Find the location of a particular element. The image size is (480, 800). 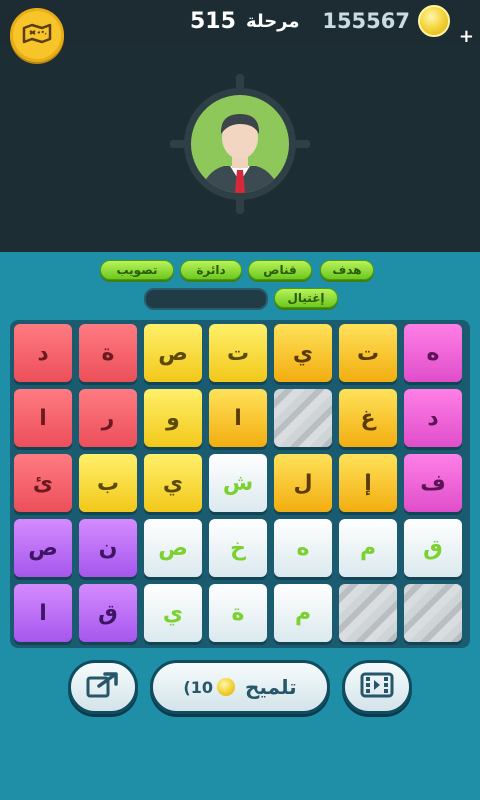

menu-button is located at coordinates (37, 35).